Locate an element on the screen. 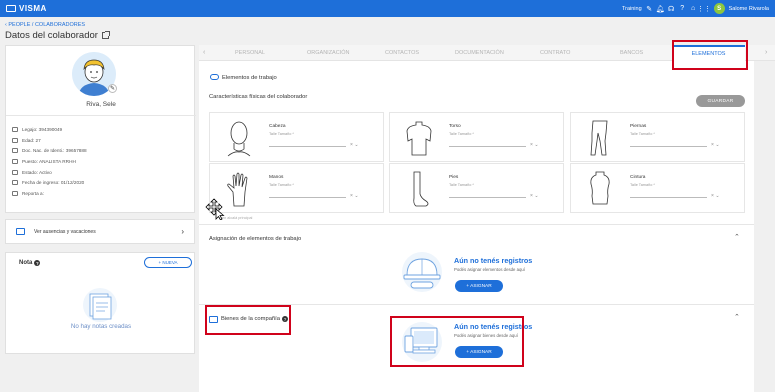 The width and height of the screenshot is (775, 392). tab-contactos: CONTACTOS is located at coordinates (402, 53).